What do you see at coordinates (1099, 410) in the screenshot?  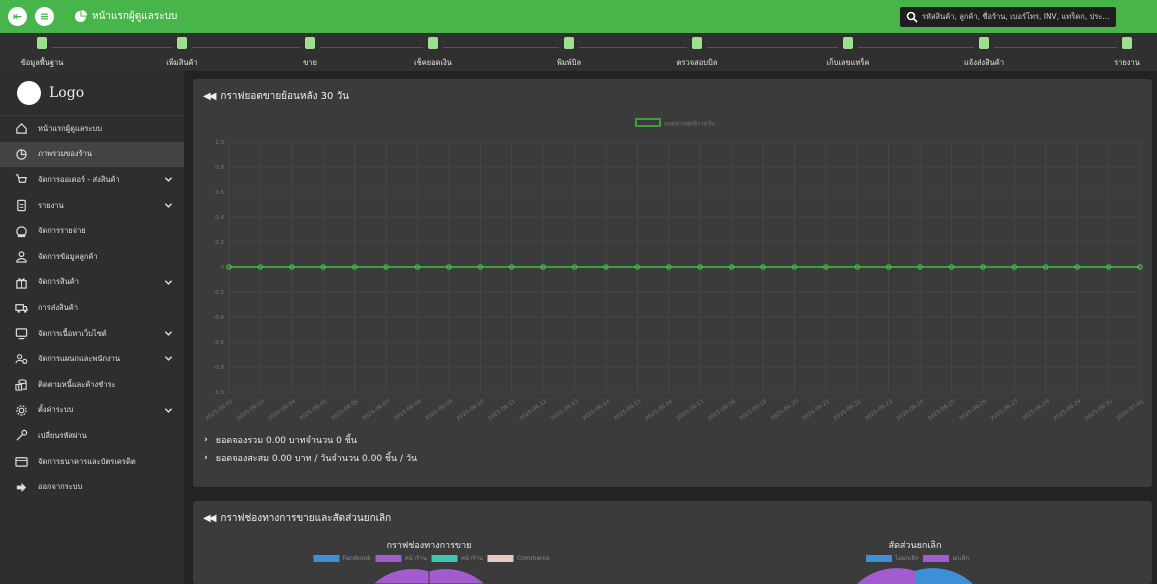 I see `x-tick-label: 2025-06-30` at bounding box center [1099, 410].